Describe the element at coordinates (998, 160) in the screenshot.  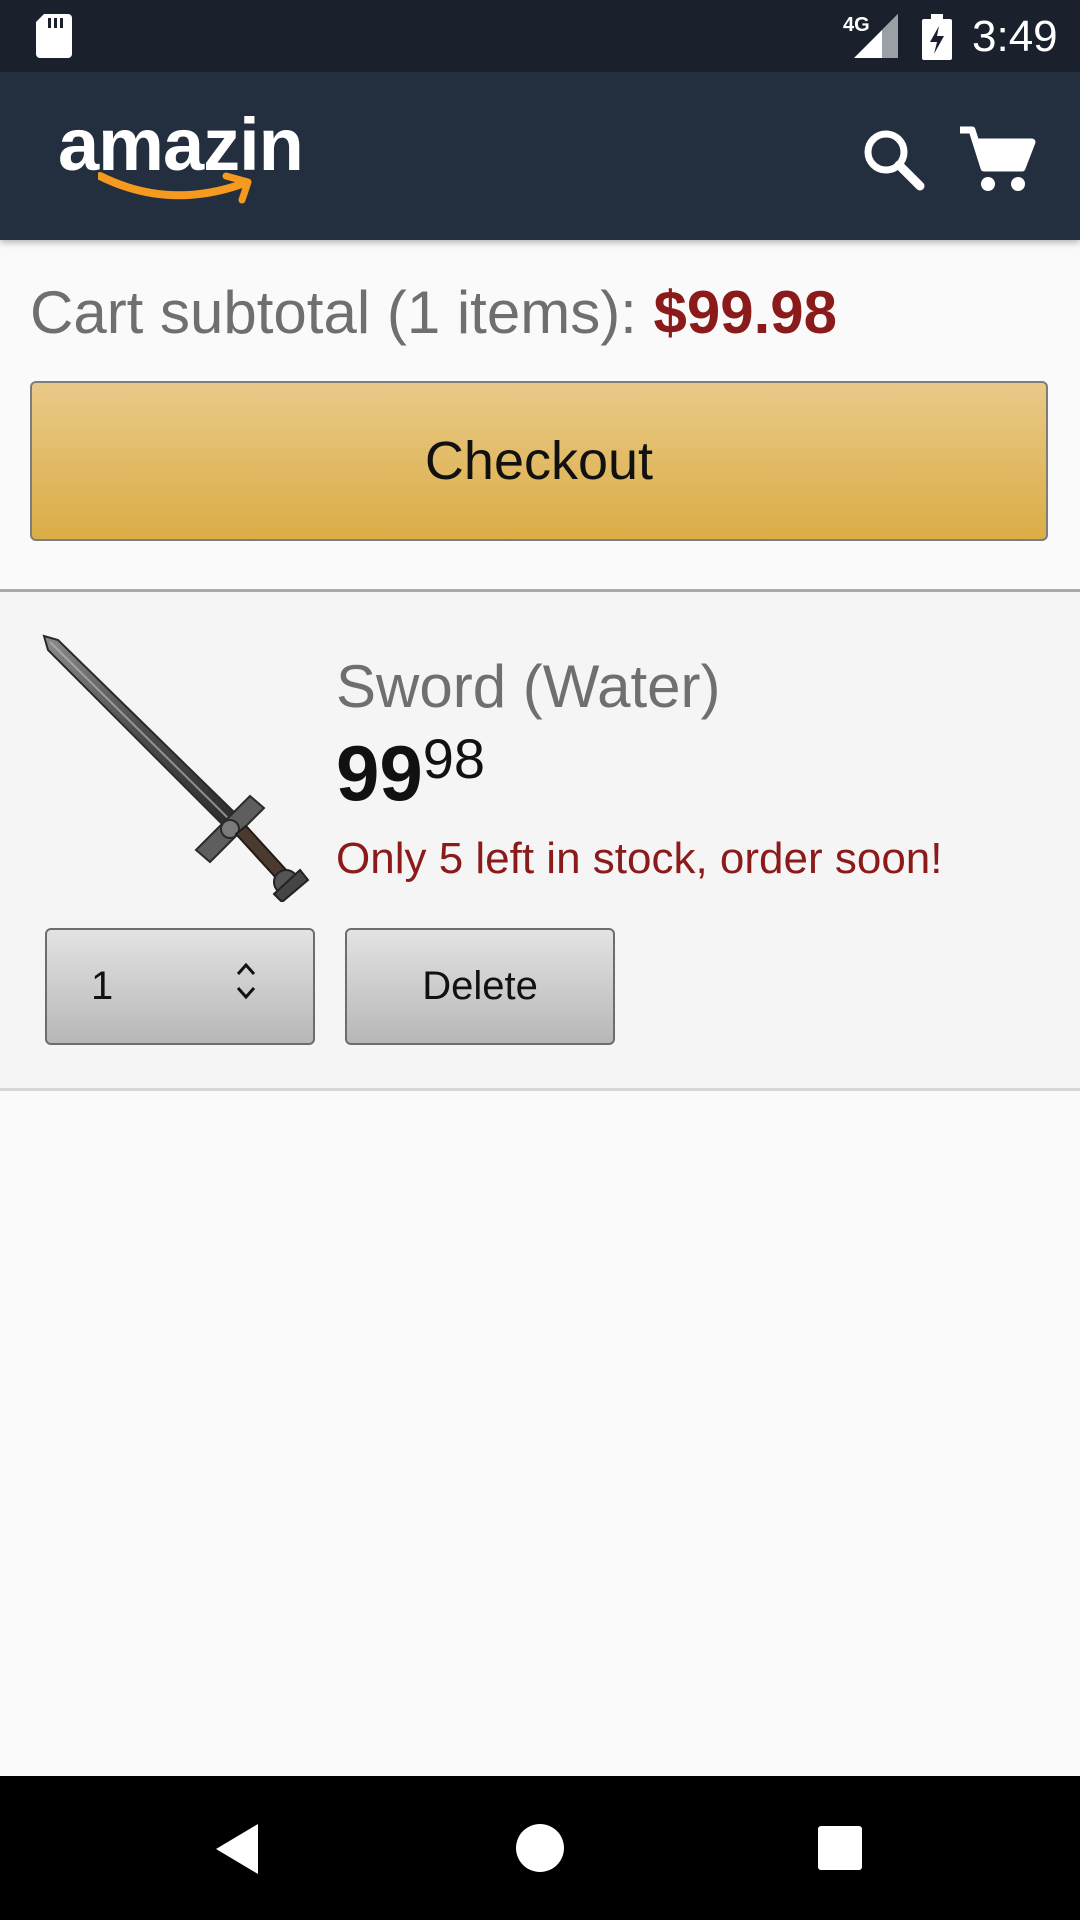
I see `cart-icon` at that location.